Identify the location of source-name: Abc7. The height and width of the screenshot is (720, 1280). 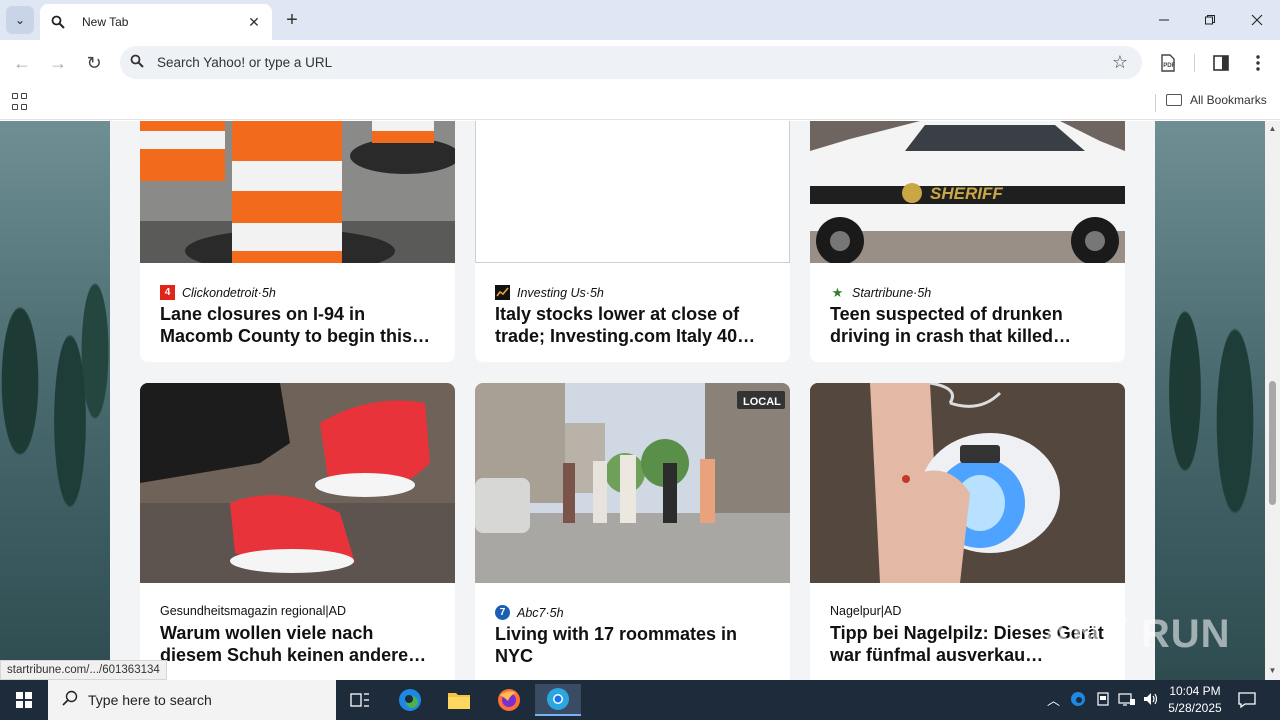
(531, 612).